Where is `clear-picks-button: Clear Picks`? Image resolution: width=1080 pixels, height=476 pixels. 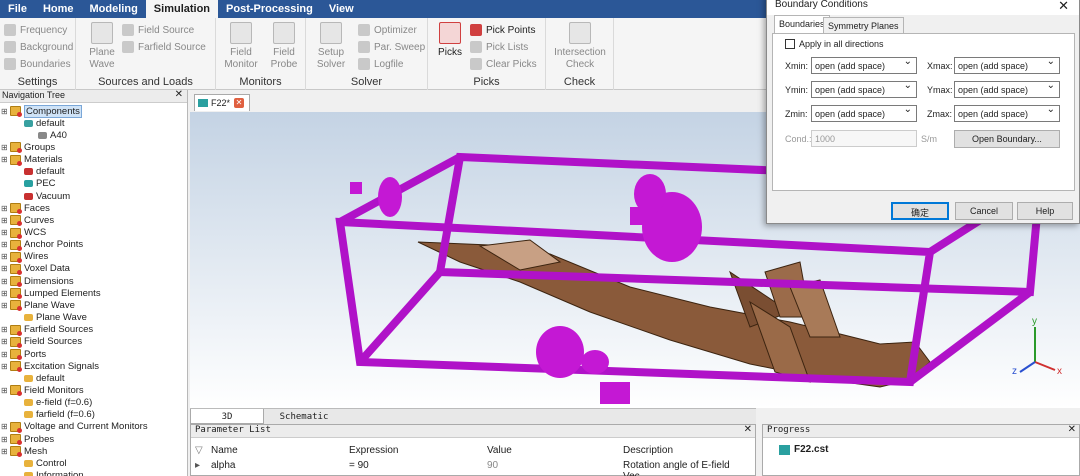 clear-picks-button: Clear Picks is located at coordinates (503, 64).